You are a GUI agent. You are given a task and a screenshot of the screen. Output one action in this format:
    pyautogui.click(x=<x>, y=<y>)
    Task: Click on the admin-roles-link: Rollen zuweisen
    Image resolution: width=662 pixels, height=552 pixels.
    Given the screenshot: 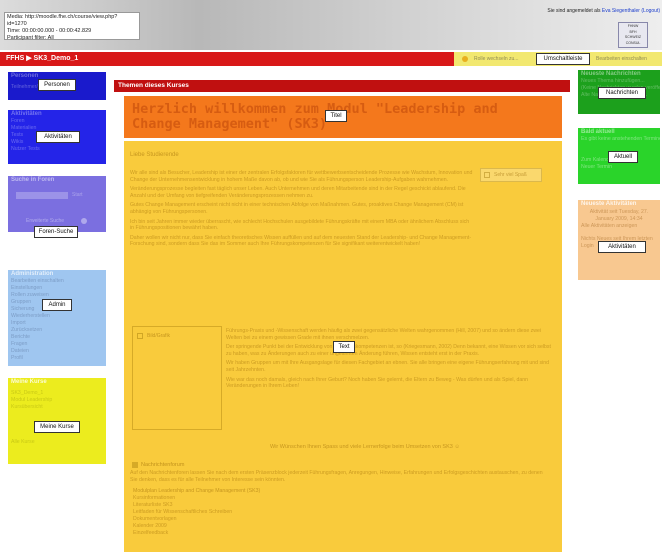 What is the action you would take?
    pyautogui.click(x=57, y=295)
    